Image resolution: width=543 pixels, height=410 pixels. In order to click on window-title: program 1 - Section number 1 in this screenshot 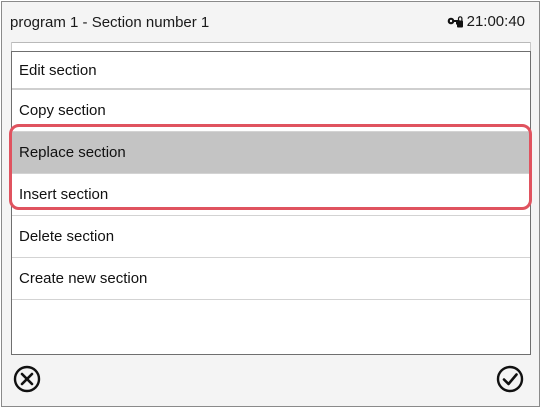, I will do `click(110, 22)`.